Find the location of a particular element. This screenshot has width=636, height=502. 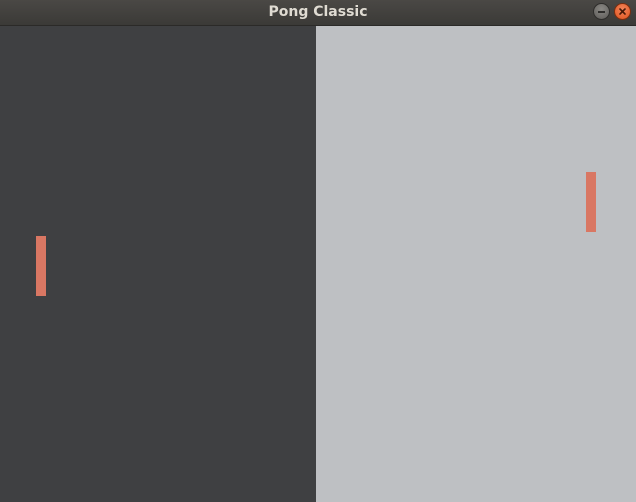

title-bar: Pong Classic is located at coordinates (318, 13).